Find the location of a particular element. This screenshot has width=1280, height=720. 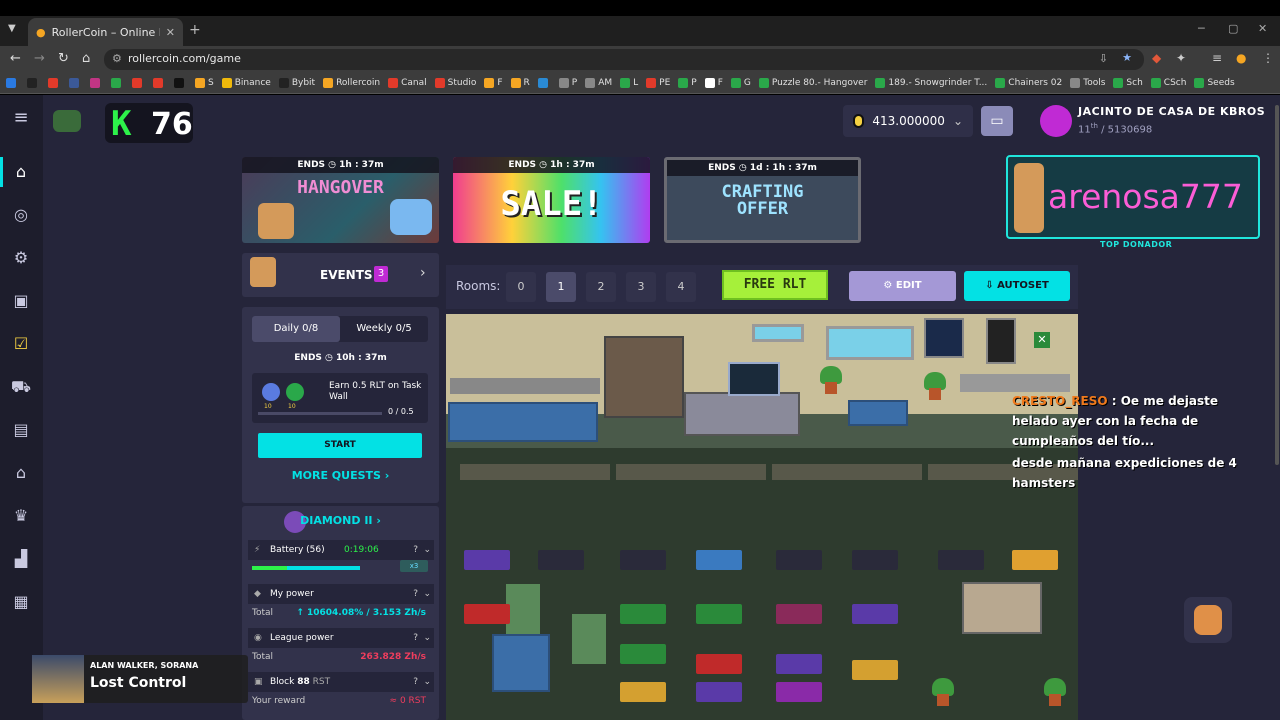

tab-close-icon: ✕ is located at coordinates (170, 32).